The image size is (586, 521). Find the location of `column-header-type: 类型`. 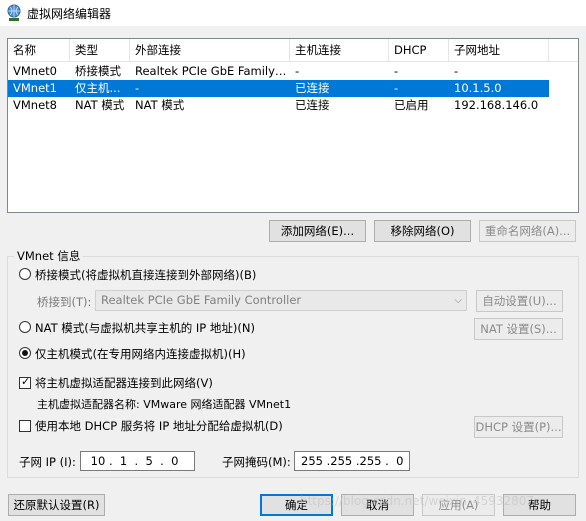

column-header-type: 类型 is located at coordinates (100, 50).